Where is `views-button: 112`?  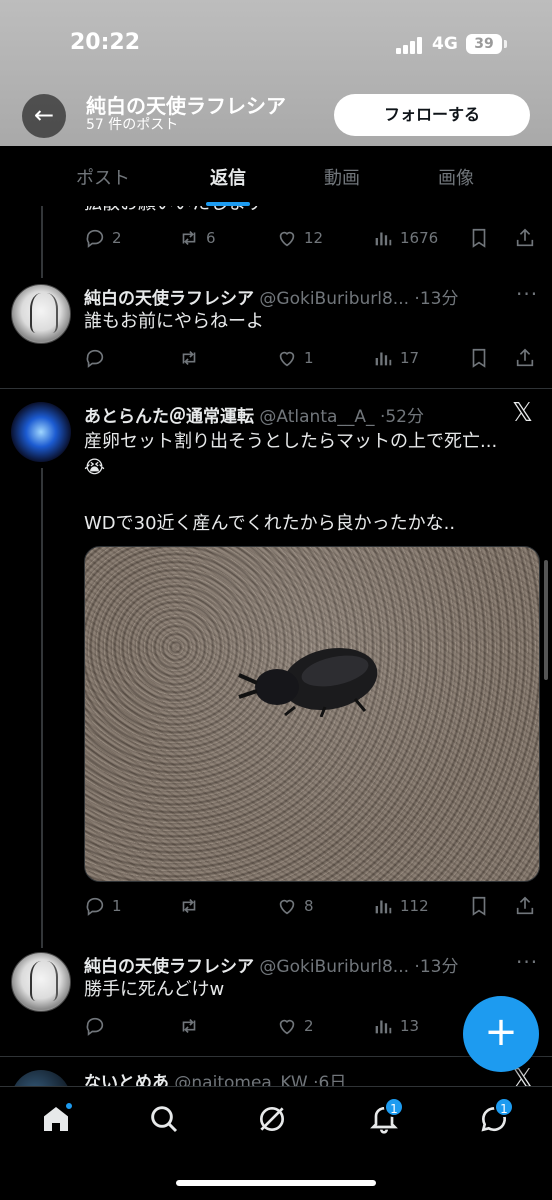 views-button: 112 is located at coordinates (400, 906).